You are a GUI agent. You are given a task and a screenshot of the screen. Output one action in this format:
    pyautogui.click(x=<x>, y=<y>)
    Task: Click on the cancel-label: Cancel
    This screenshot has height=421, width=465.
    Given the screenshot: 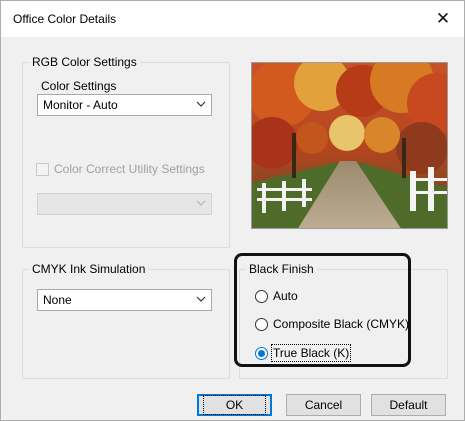 What is the action you would take?
    pyautogui.click(x=323, y=405)
    